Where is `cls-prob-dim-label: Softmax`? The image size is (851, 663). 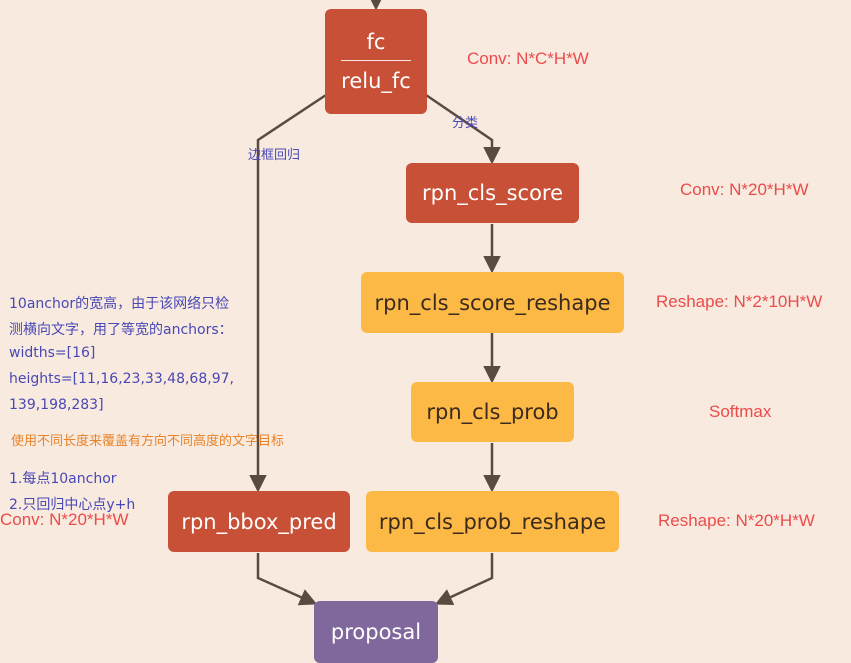
cls-prob-dim-label: Softmax is located at coordinates (740, 411).